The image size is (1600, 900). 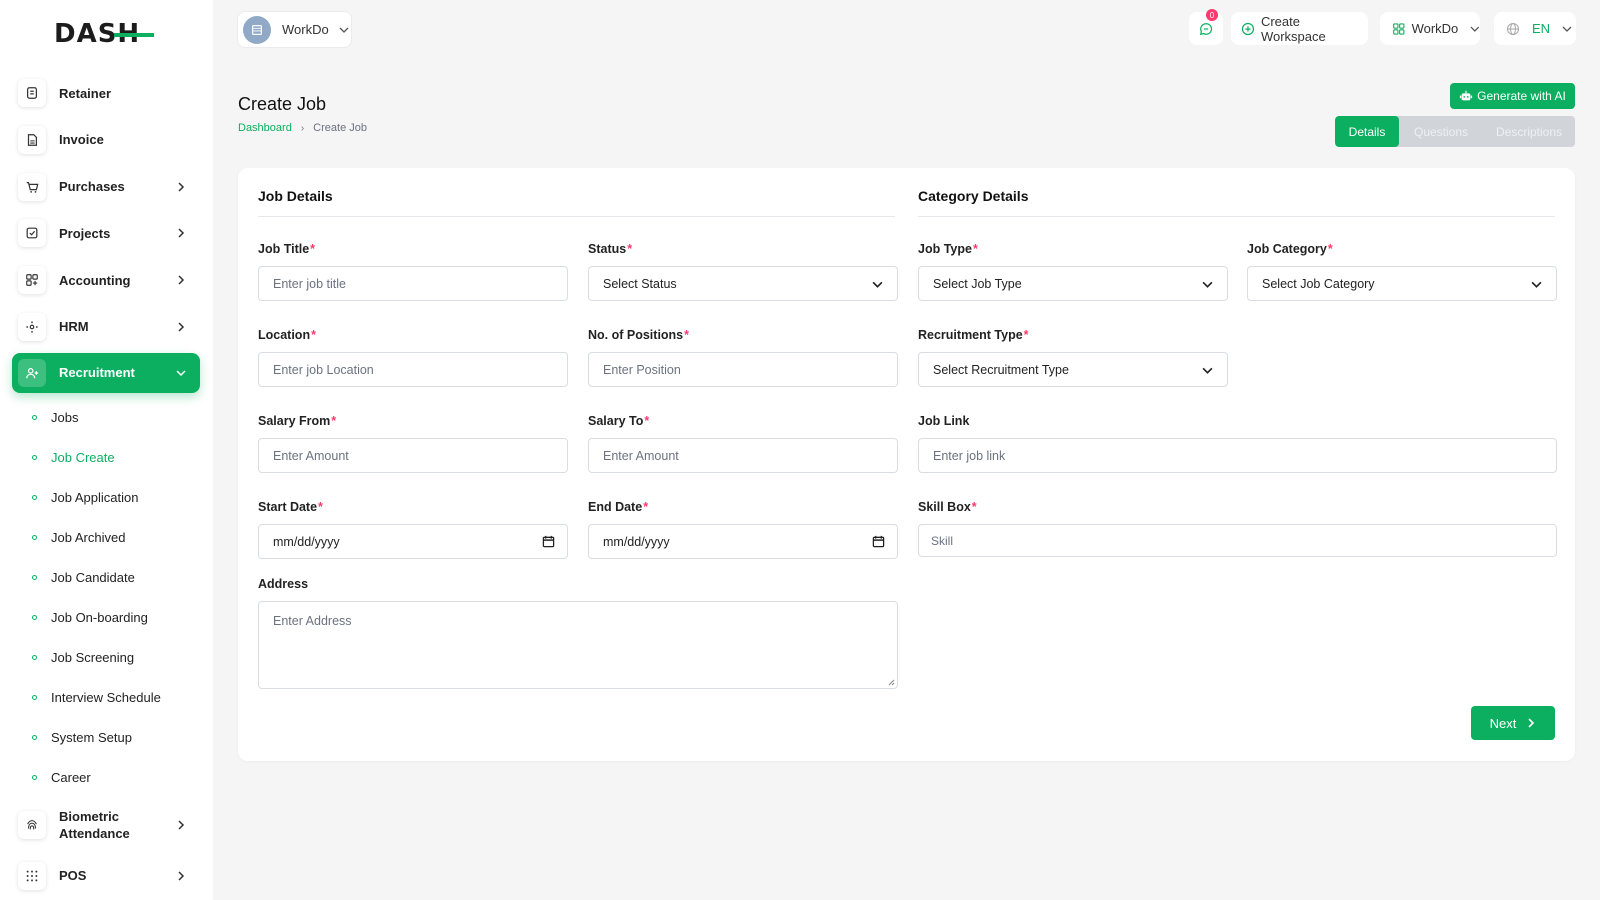 What do you see at coordinates (294, 421) in the screenshot?
I see `salary-from-label-text: Salary From` at bounding box center [294, 421].